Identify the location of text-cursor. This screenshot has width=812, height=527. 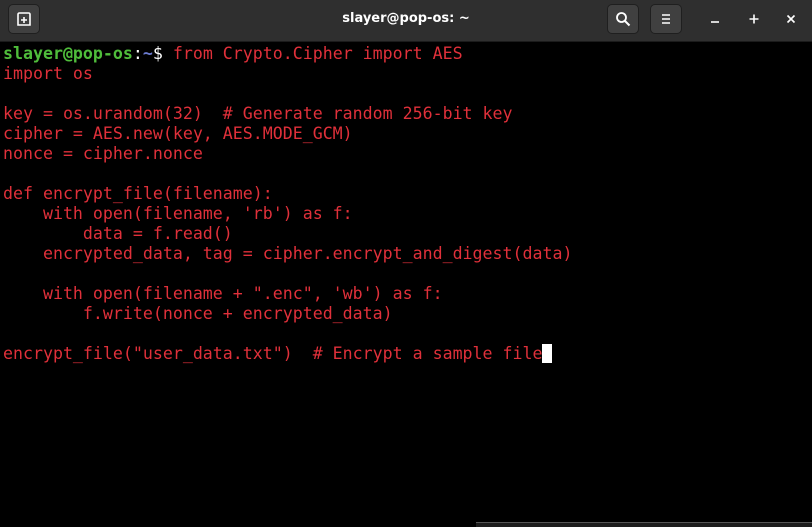
(547, 353).